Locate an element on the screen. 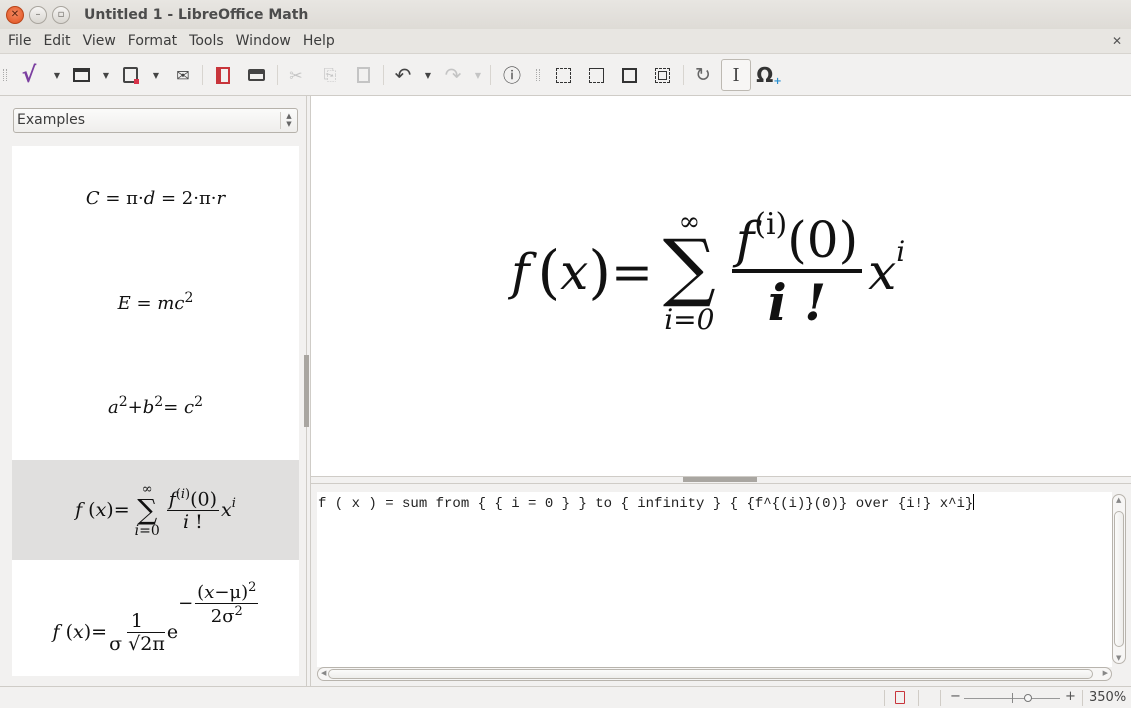 This screenshot has height=708, width=1131. formula-f: f is located at coordinates (520, 271).